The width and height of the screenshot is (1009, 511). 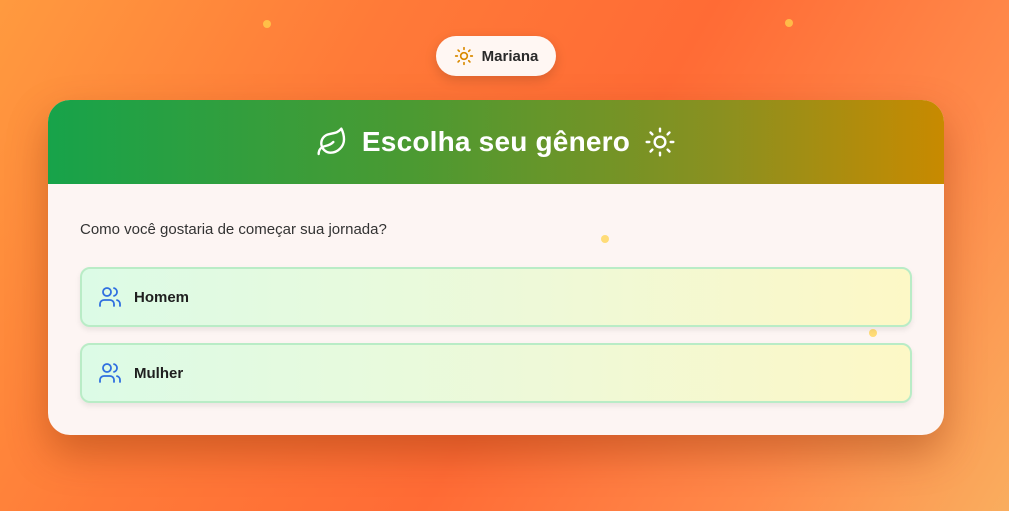 I want to click on option-label: Mulher, so click(x=159, y=373).